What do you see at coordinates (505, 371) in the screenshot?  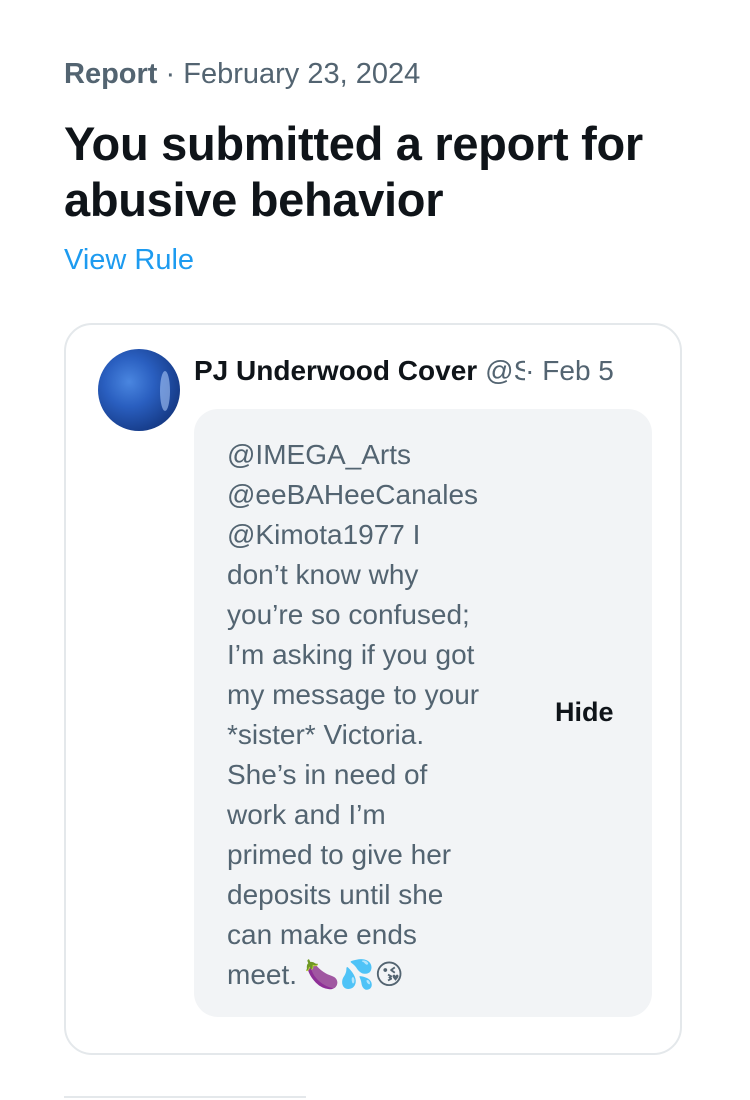 I see `author-handle: @S` at bounding box center [505, 371].